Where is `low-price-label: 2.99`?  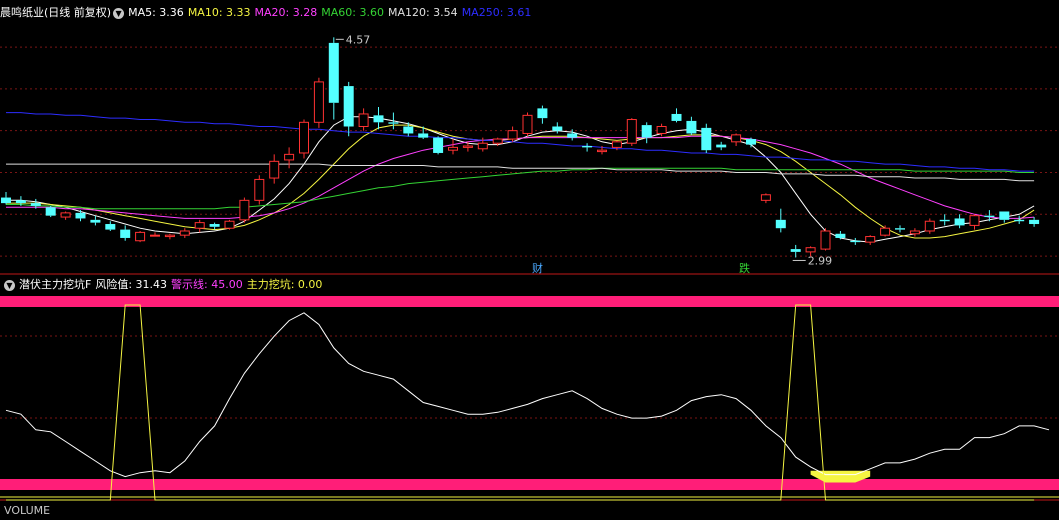
low-price-label: 2.99 is located at coordinates (820, 260).